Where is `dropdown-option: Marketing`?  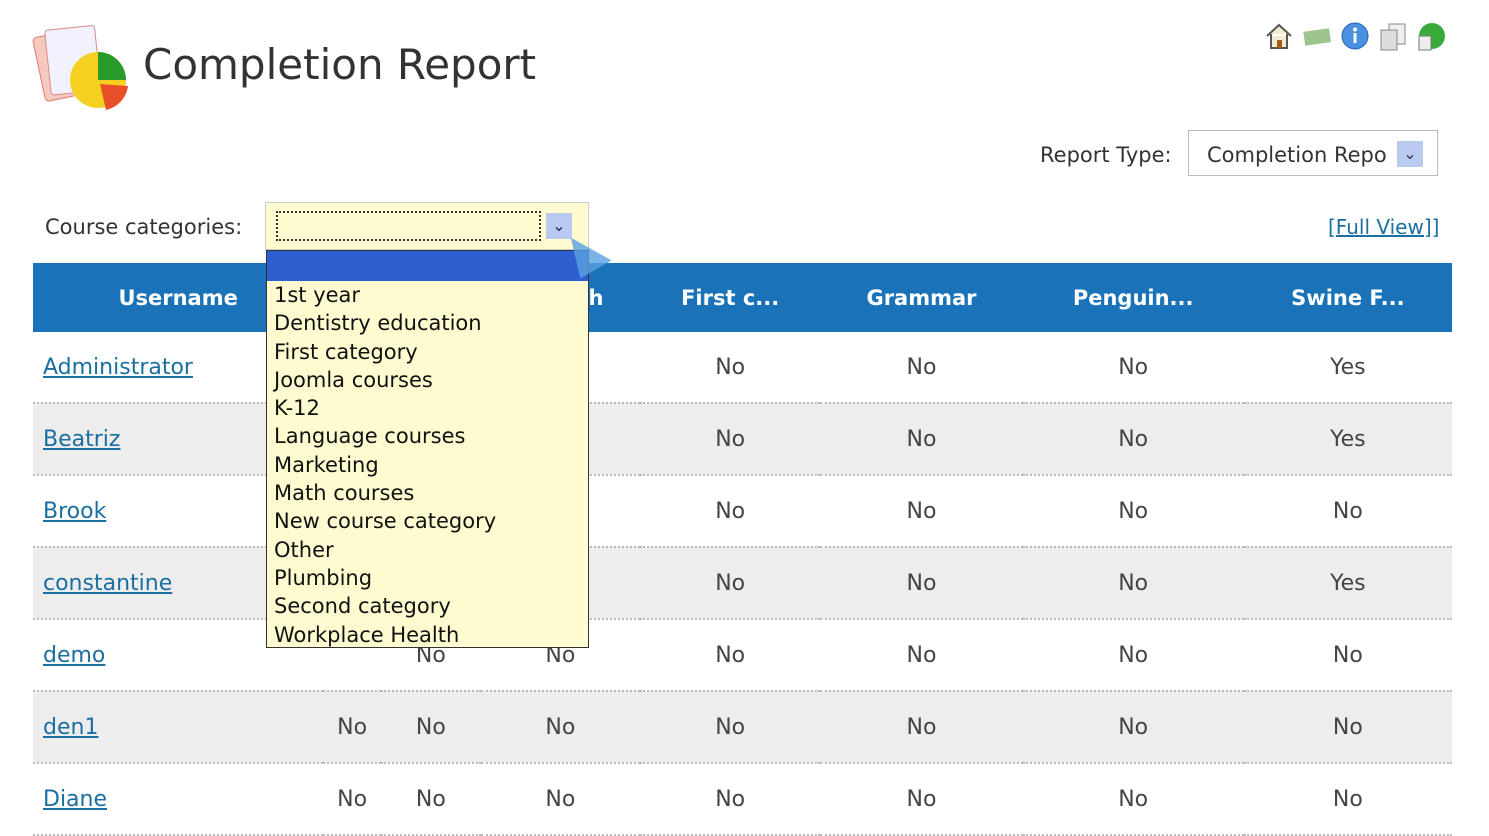 dropdown-option: Marketing is located at coordinates (427, 465).